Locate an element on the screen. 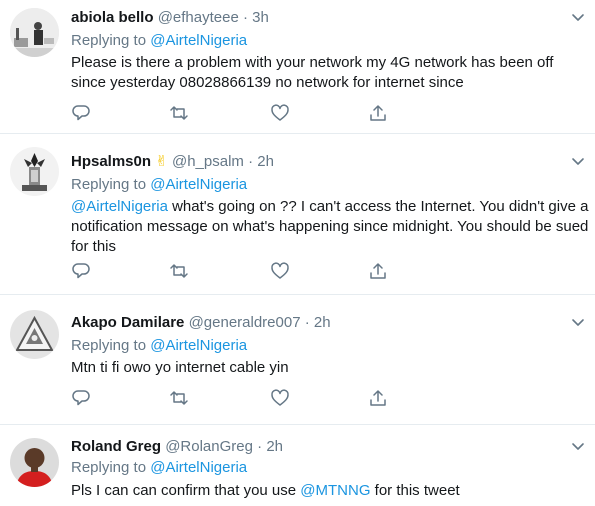 The image size is (595, 506). tweet-text-content: Pls I can can confirm that you use is located at coordinates (186, 490).